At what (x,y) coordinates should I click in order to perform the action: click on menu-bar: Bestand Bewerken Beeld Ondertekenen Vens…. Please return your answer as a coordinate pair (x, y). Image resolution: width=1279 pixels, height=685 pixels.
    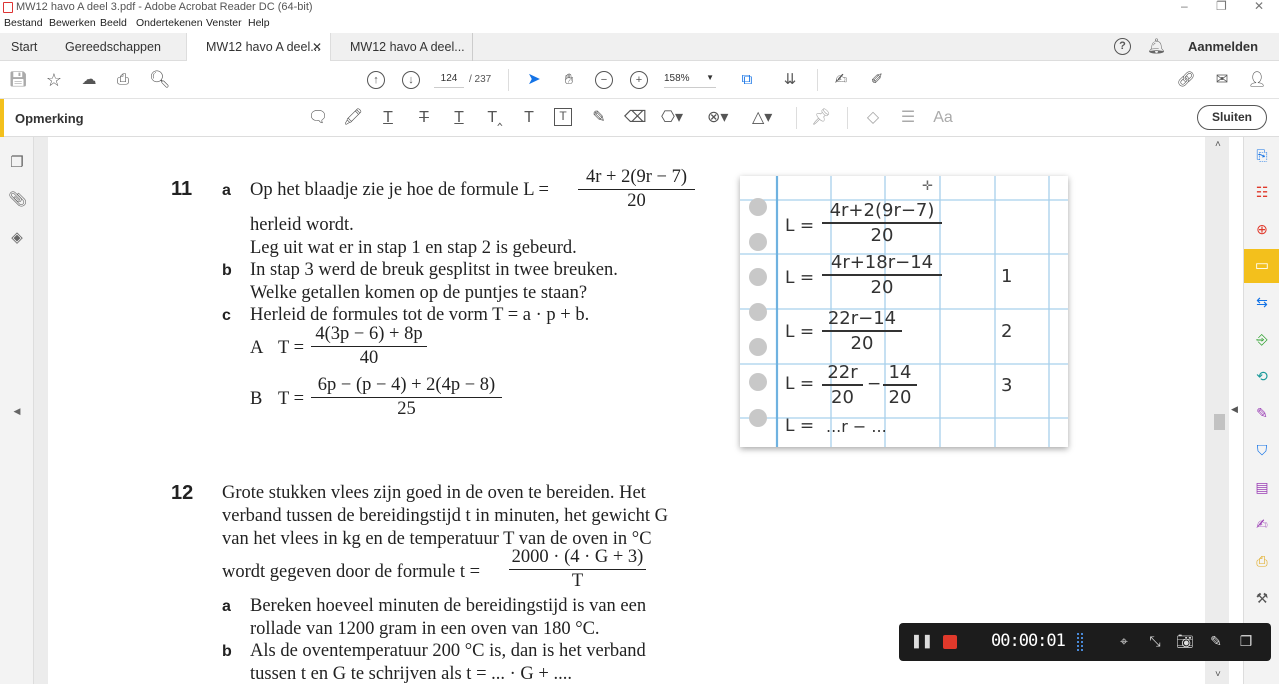
    Looking at the image, I should click on (639, 24).